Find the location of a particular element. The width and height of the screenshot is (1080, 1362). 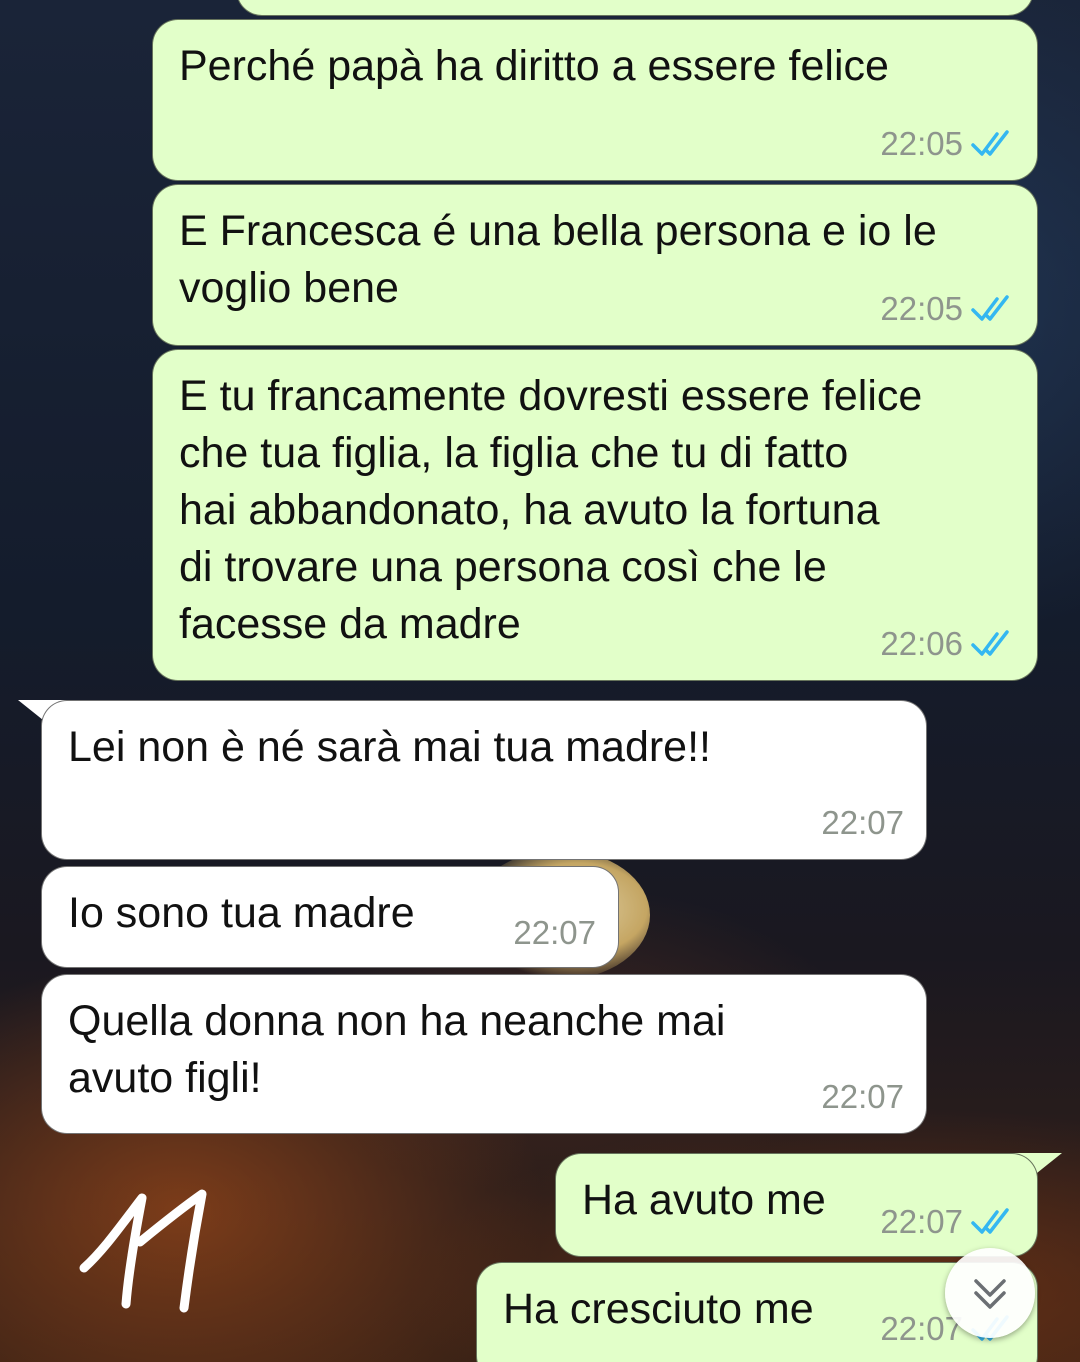

double-chevron-down-icon is located at coordinates (990, 1294).